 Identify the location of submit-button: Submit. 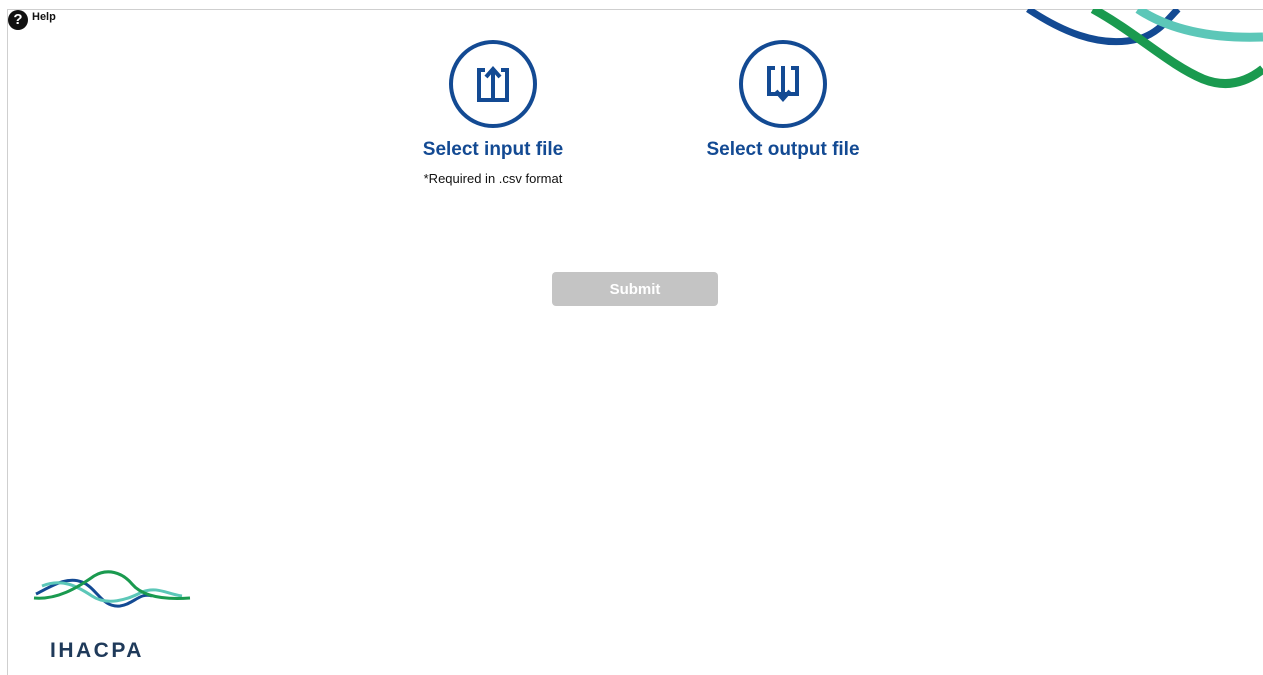
(635, 289).